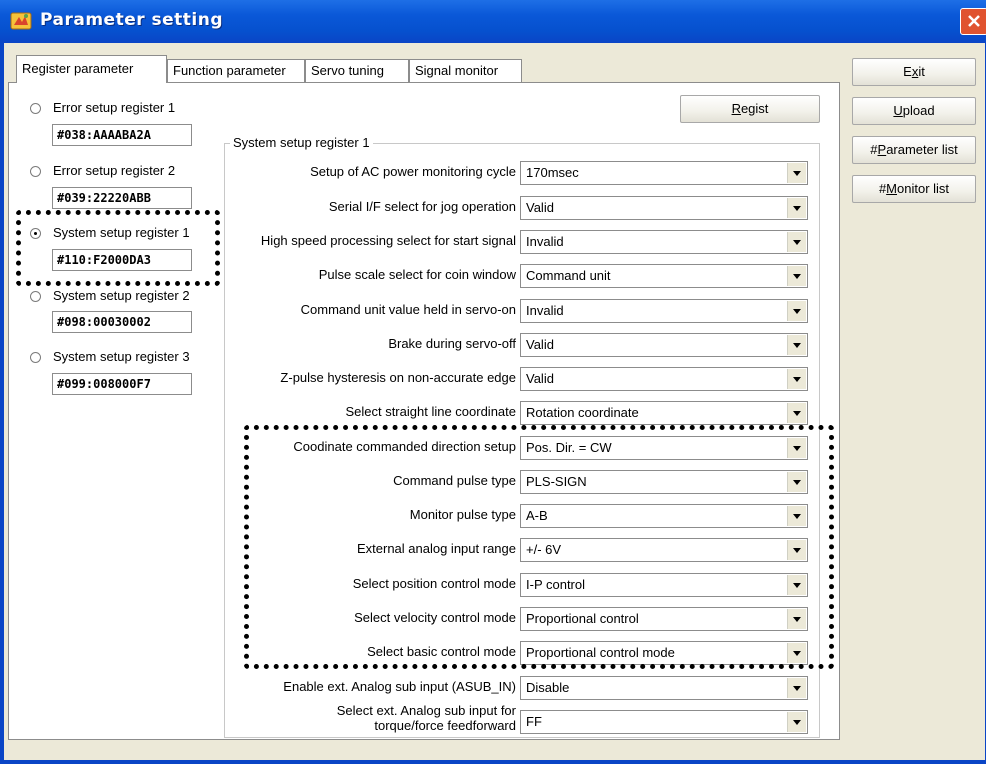  What do you see at coordinates (122, 322) in the screenshot?
I see `register-value-field: #098:00030002` at bounding box center [122, 322].